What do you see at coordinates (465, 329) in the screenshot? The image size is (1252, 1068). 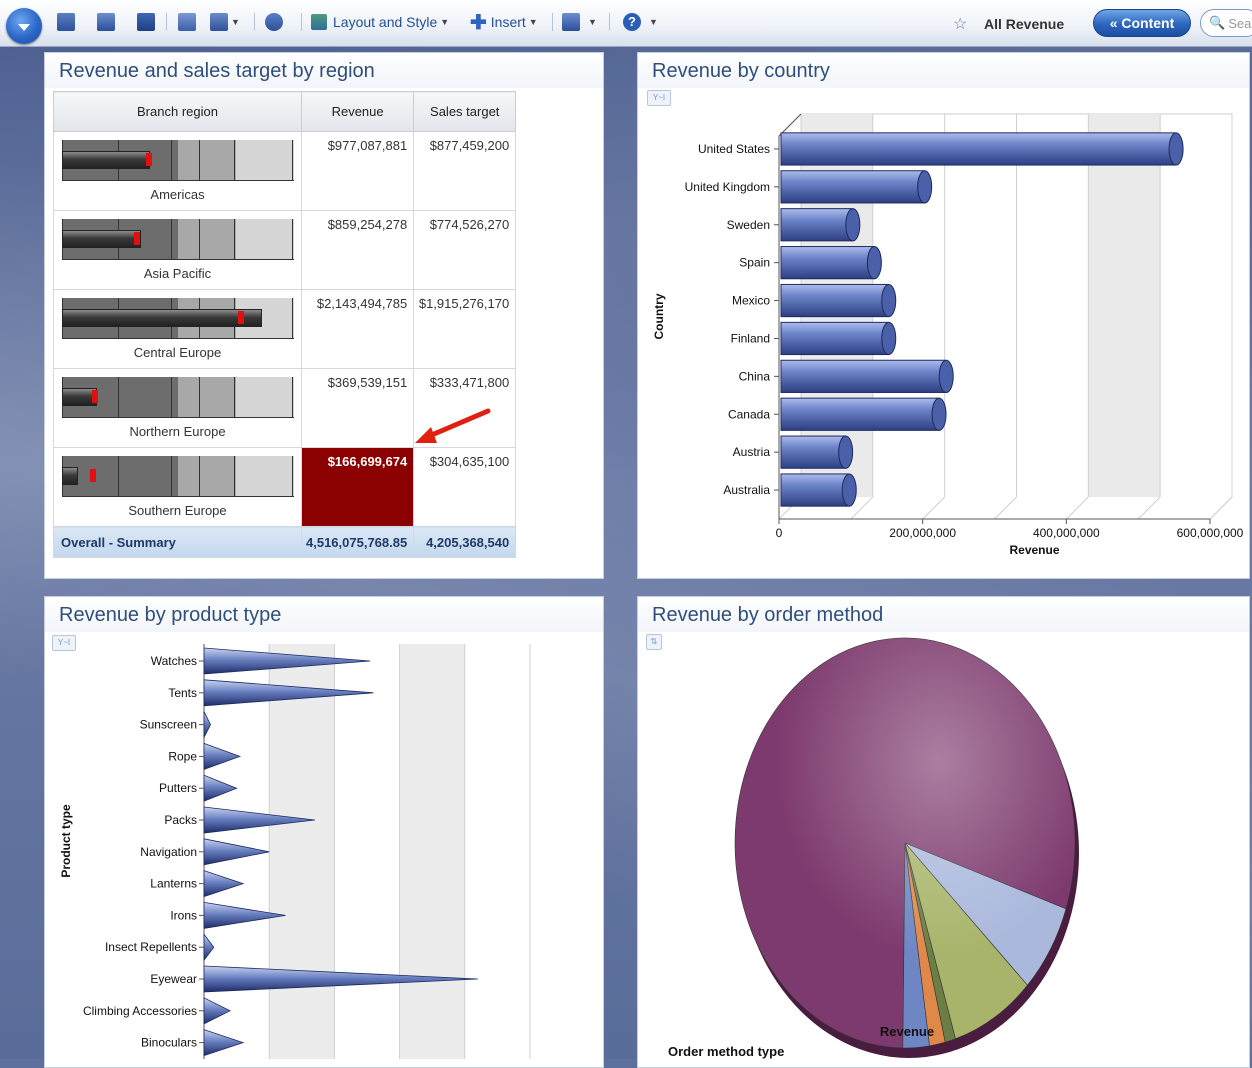 I see `sales-target-cell: $1,915,276,170` at bounding box center [465, 329].